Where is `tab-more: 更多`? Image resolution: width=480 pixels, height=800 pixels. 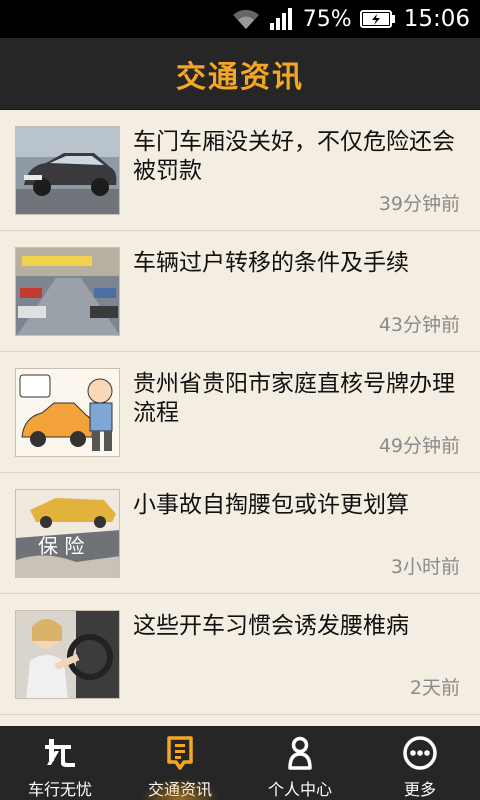 tab-more: 更多 is located at coordinates (420, 763).